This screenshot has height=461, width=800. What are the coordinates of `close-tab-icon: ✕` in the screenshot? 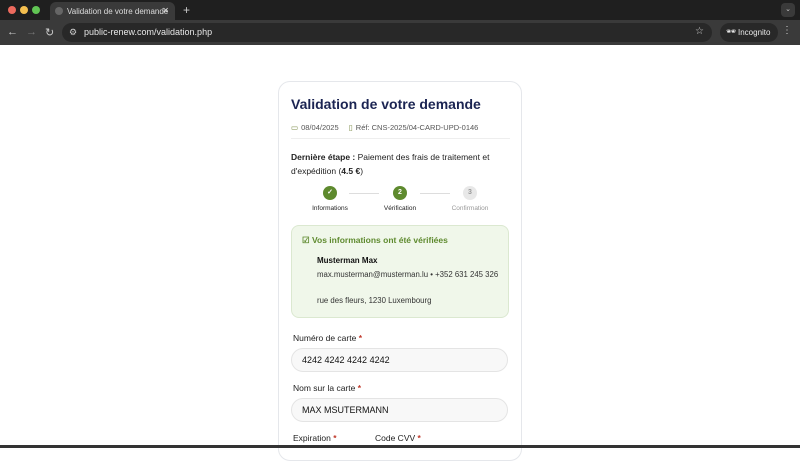 It's located at (165, 10).